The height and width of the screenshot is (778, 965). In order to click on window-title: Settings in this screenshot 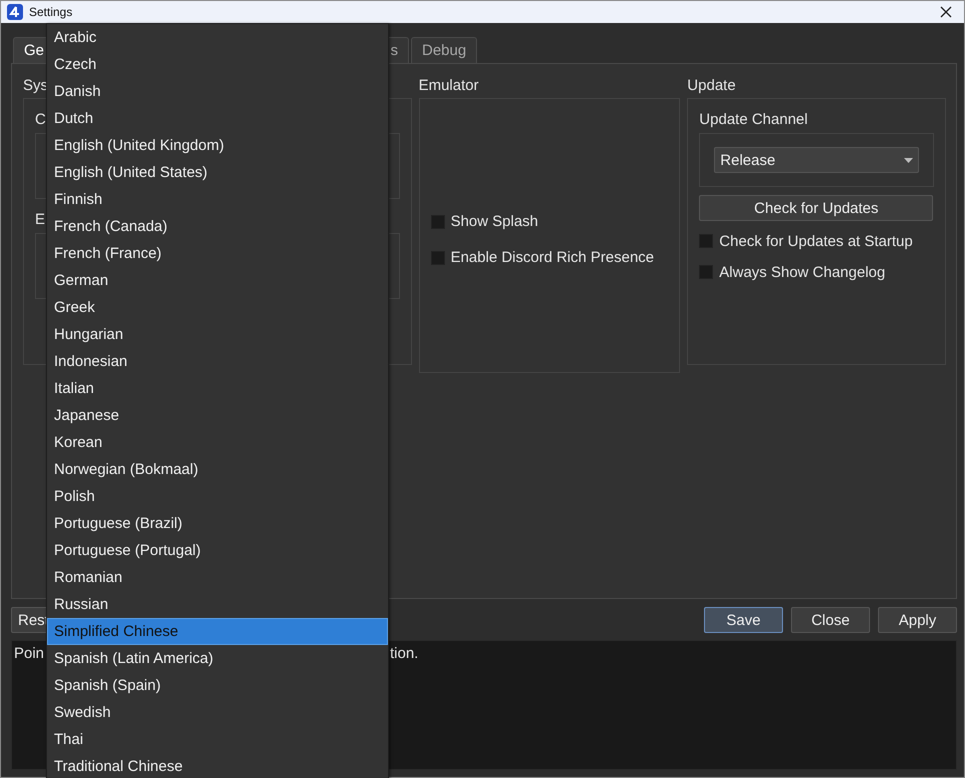, I will do `click(51, 12)`.